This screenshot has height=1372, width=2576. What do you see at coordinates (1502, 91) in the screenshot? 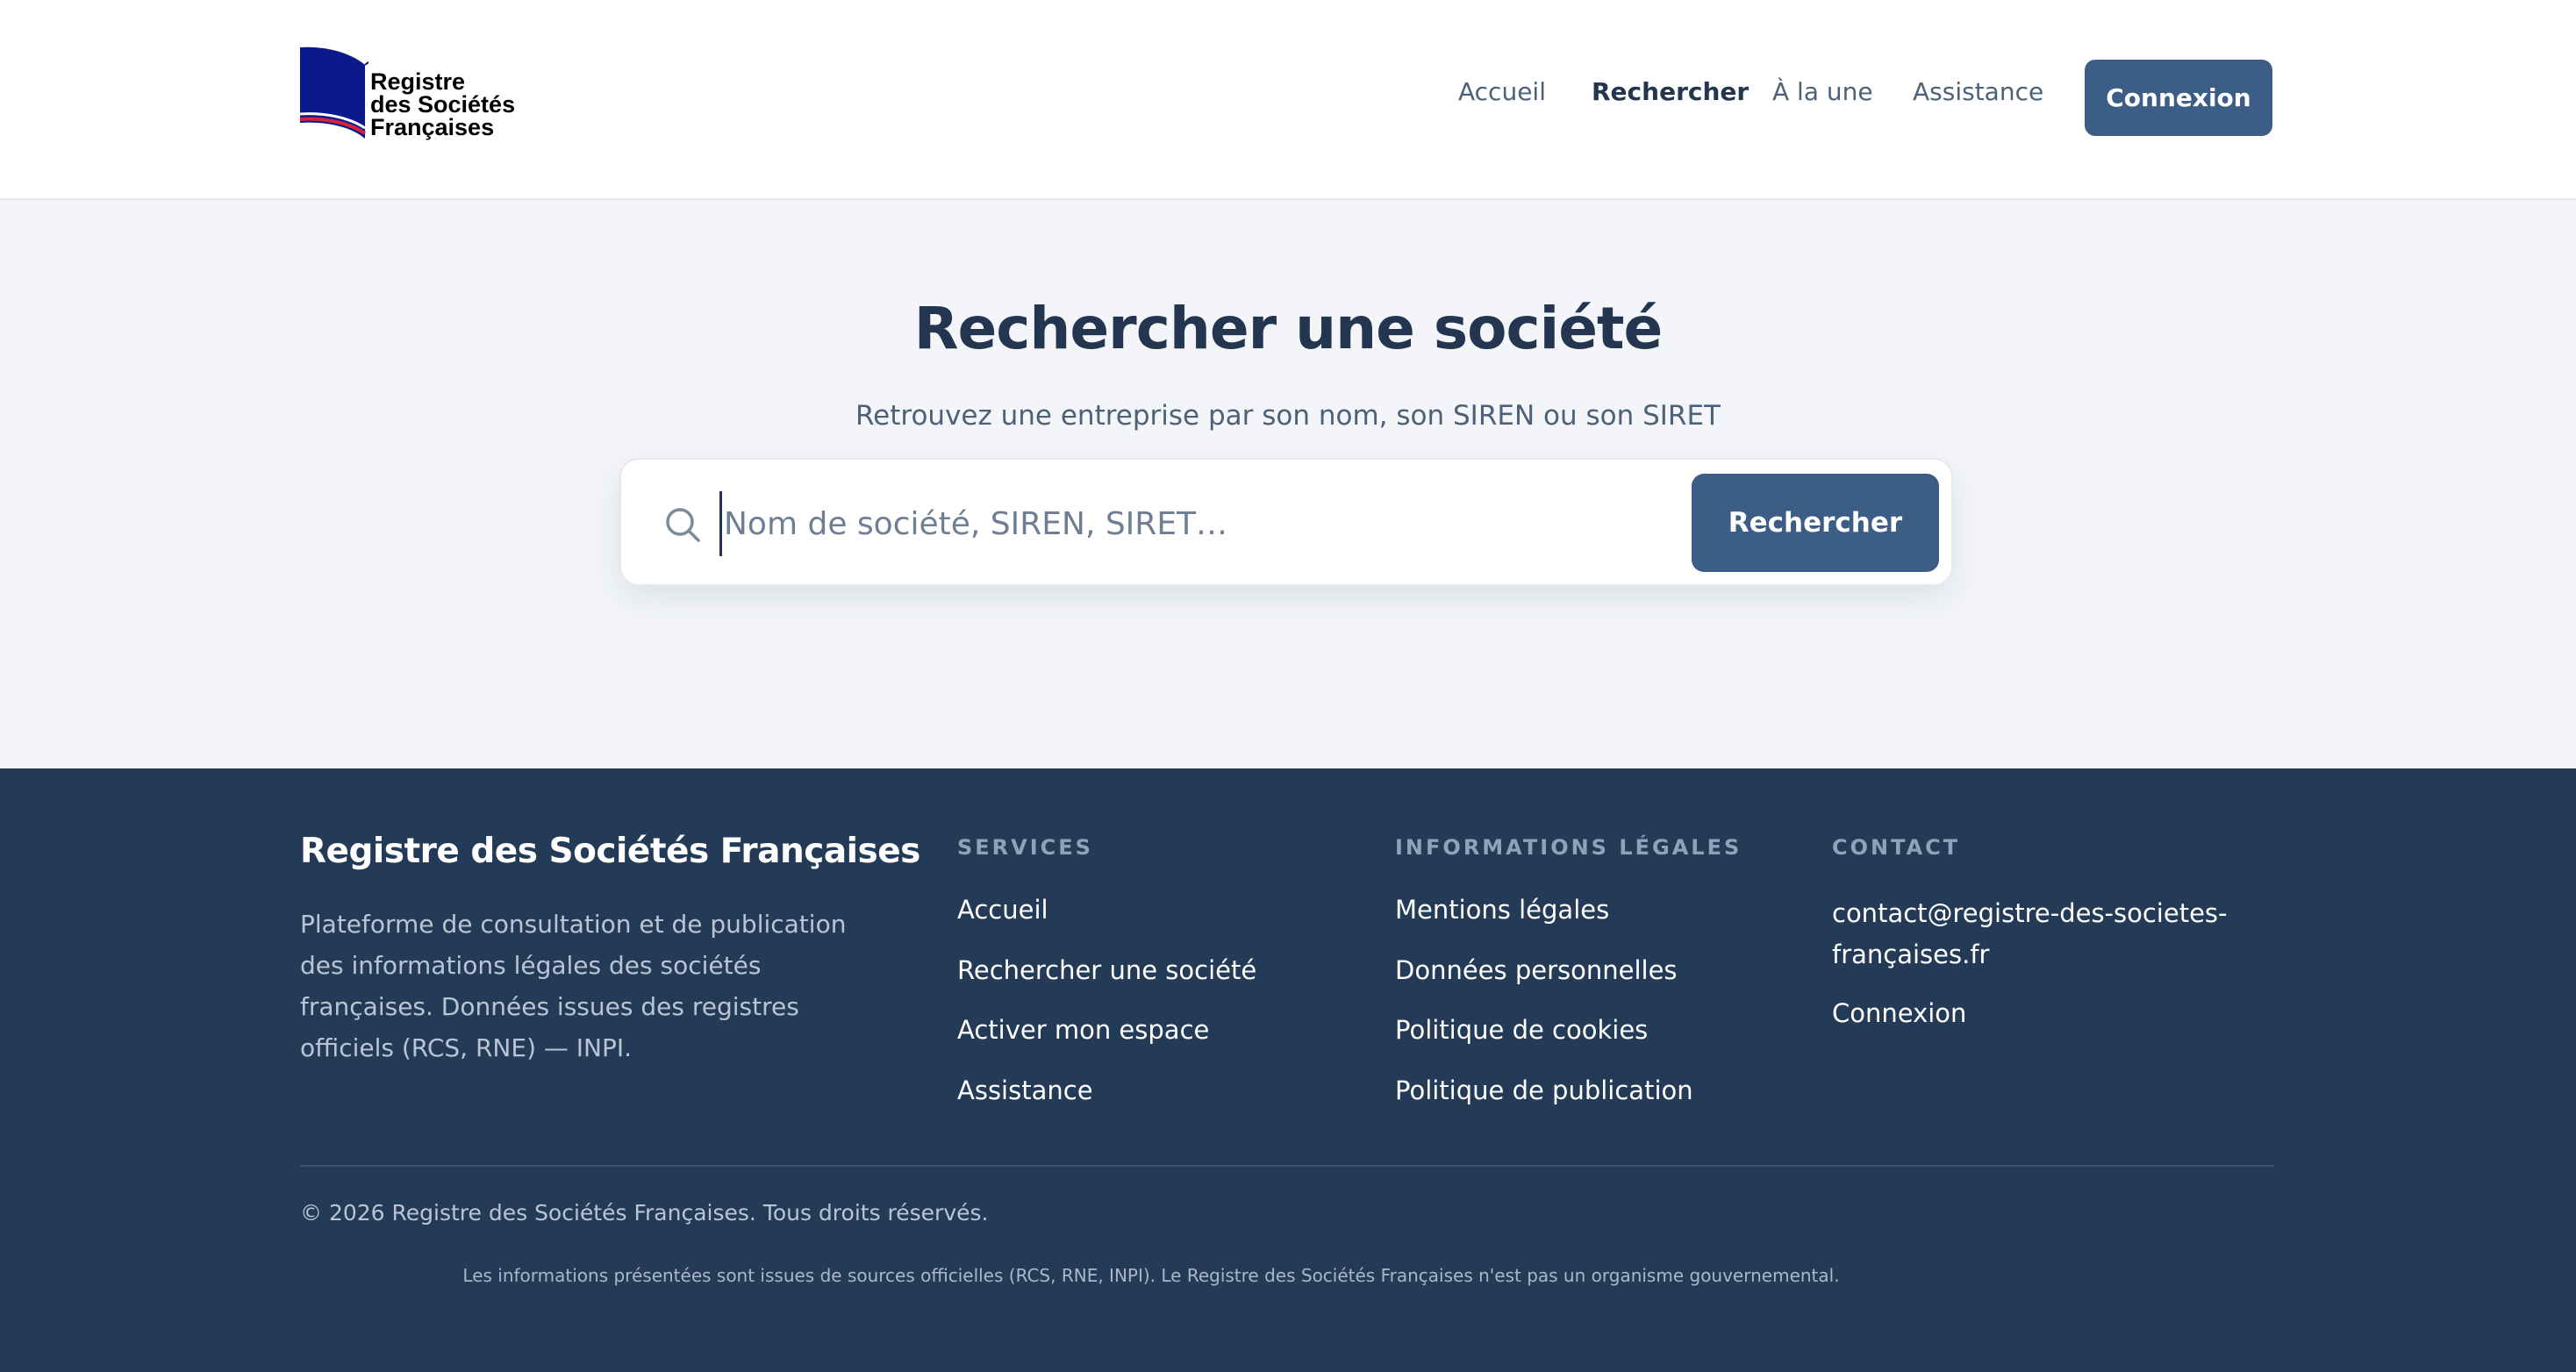
I see `nav-item-accueil: Accueil` at bounding box center [1502, 91].